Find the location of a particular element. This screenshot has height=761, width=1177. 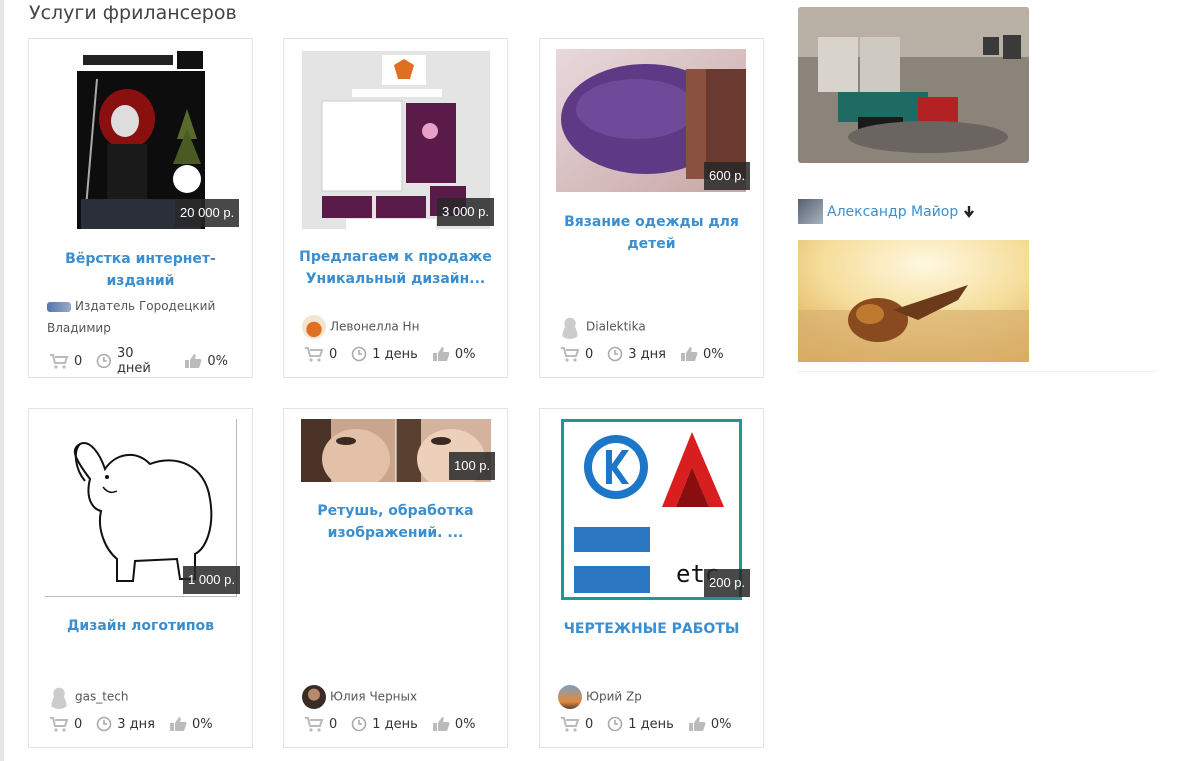

sidebar-author-name: Александр Майор is located at coordinates (892, 212).